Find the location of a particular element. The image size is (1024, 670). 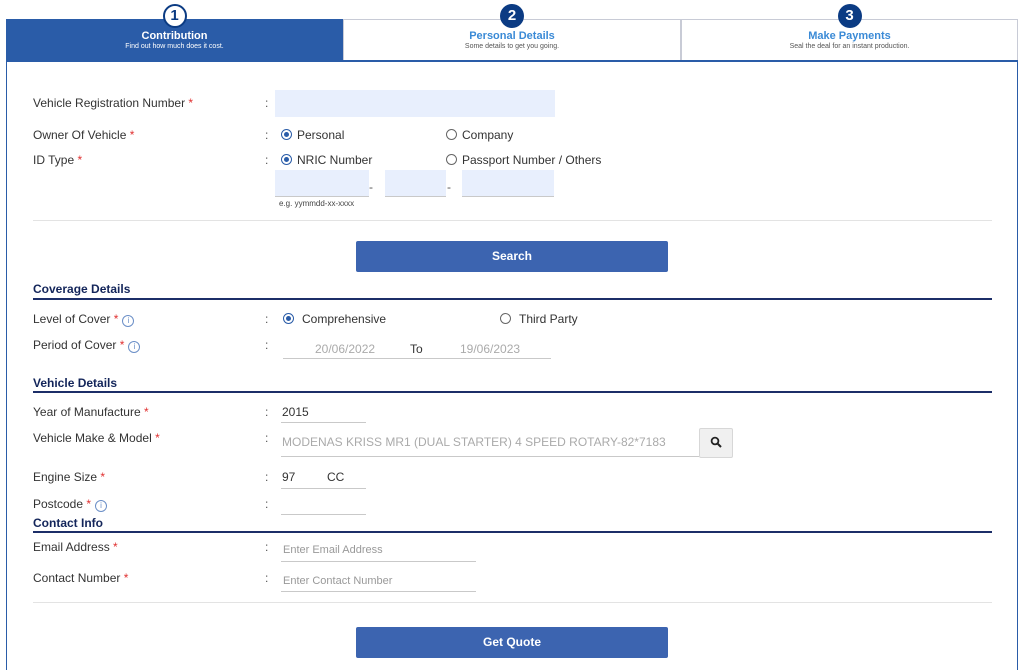

year-value: 2015 is located at coordinates (295, 412).